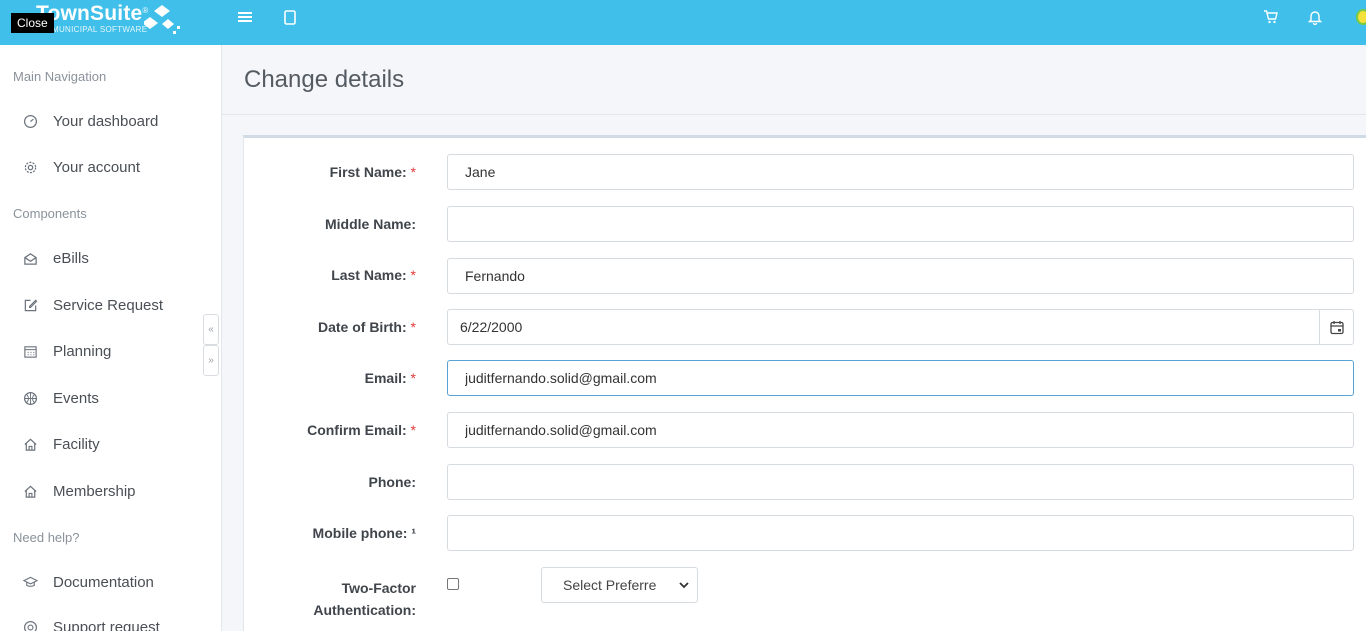 The width and height of the screenshot is (1366, 631). What do you see at coordinates (30, 398) in the screenshot?
I see `basketball-icon` at bounding box center [30, 398].